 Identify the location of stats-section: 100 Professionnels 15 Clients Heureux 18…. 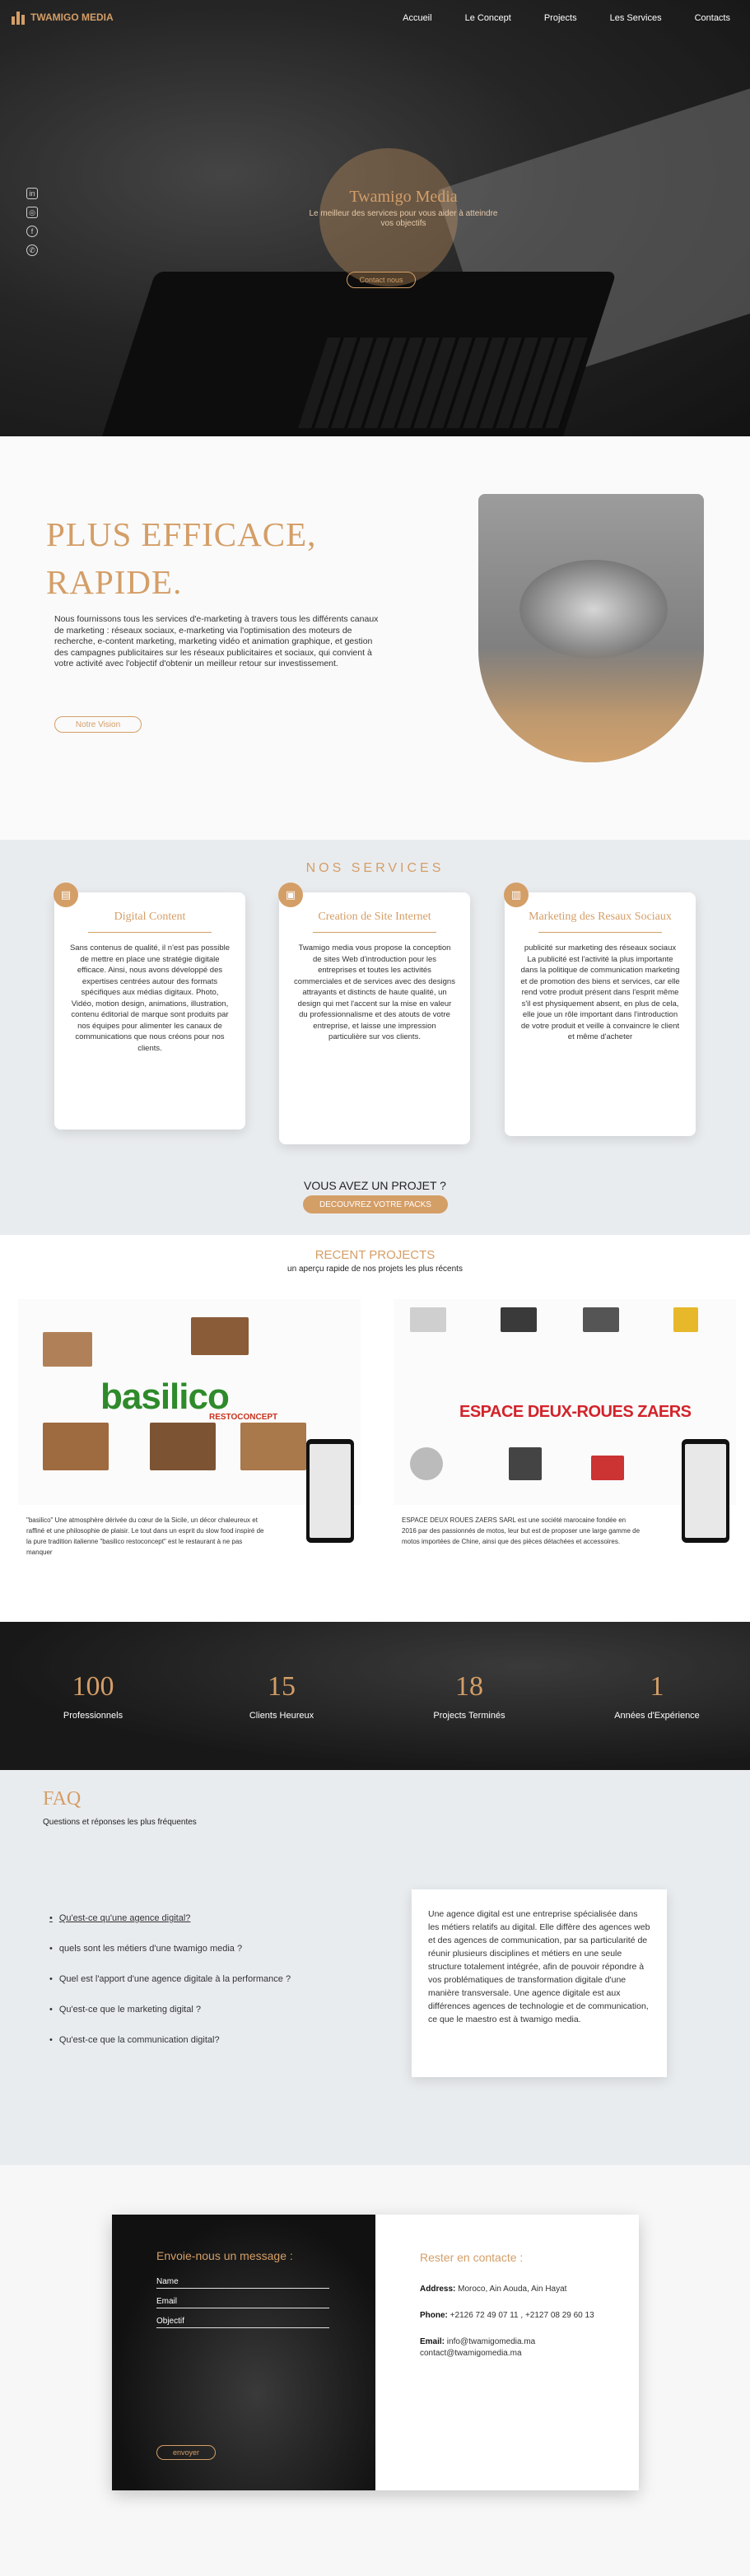
(375, 1696).